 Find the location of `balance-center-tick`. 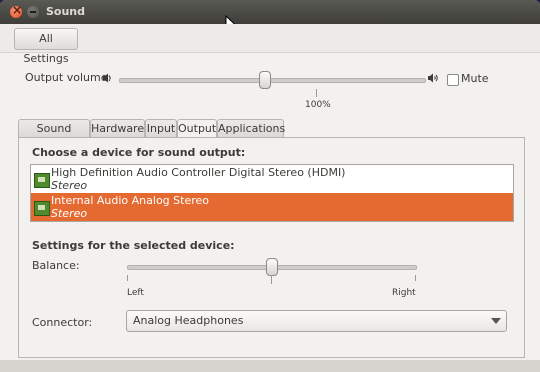

balance-center-tick is located at coordinates (271, 279).